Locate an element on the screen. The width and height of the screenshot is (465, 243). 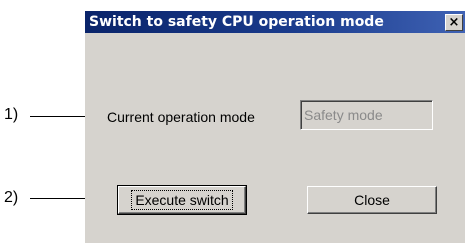
callout-2: 2) is located at coordinates (11, 197).